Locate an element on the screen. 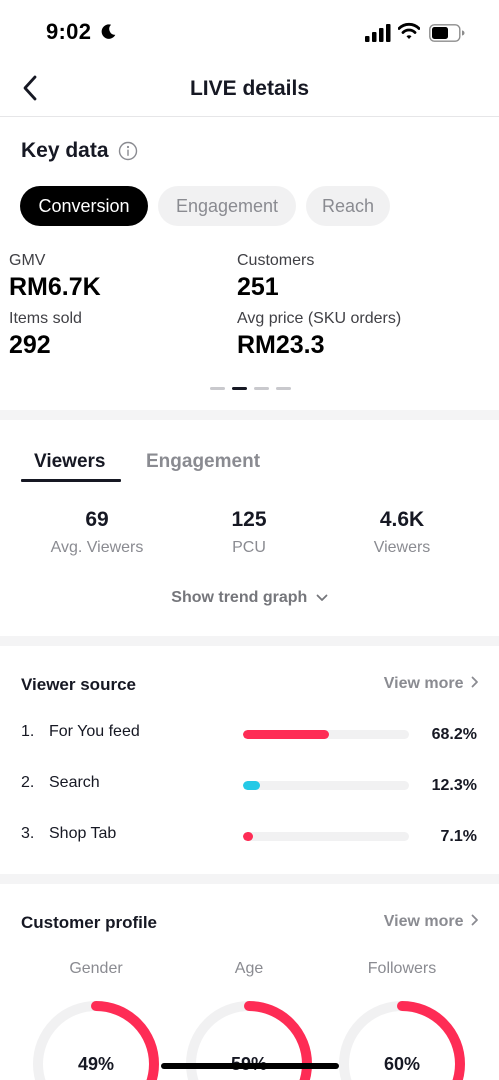  followers-percent: 60% is located at coordinates (402, 1064).